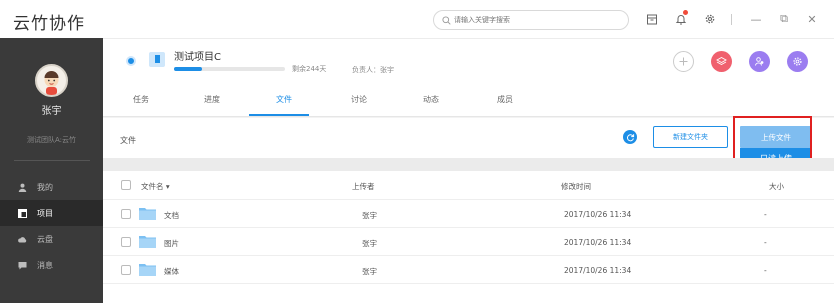  I want to click on cloud-icon, so click(22, 239).